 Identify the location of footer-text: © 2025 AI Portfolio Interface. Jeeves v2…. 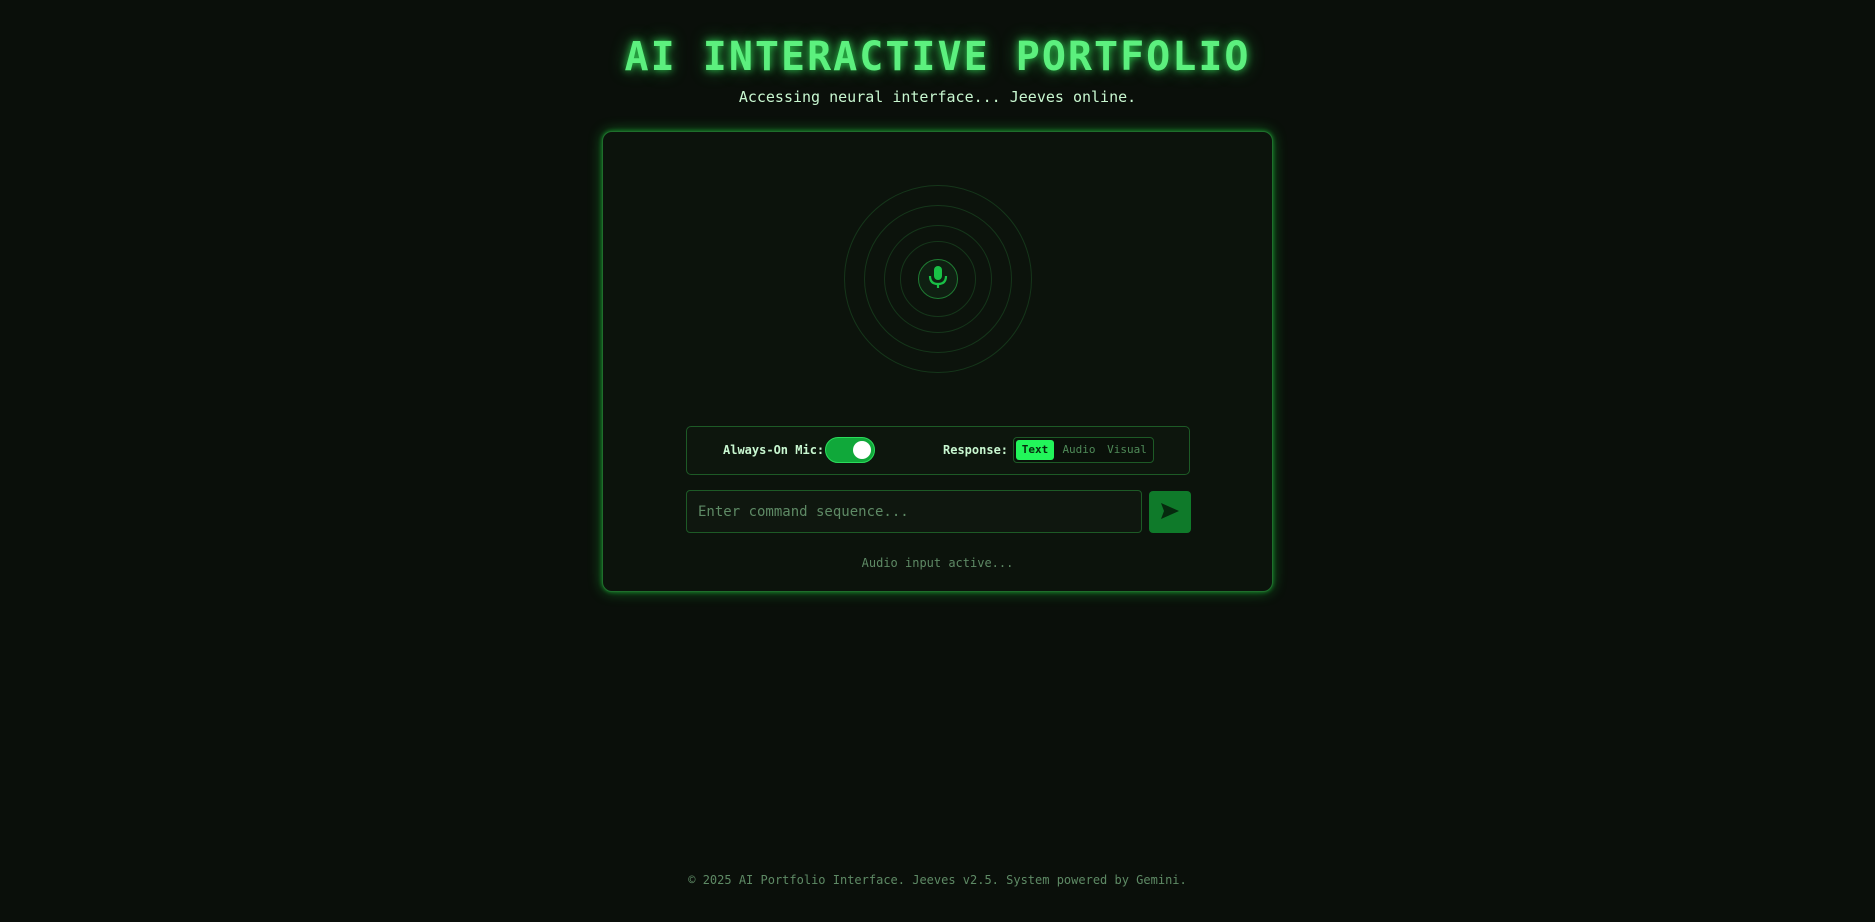
(937, 880).